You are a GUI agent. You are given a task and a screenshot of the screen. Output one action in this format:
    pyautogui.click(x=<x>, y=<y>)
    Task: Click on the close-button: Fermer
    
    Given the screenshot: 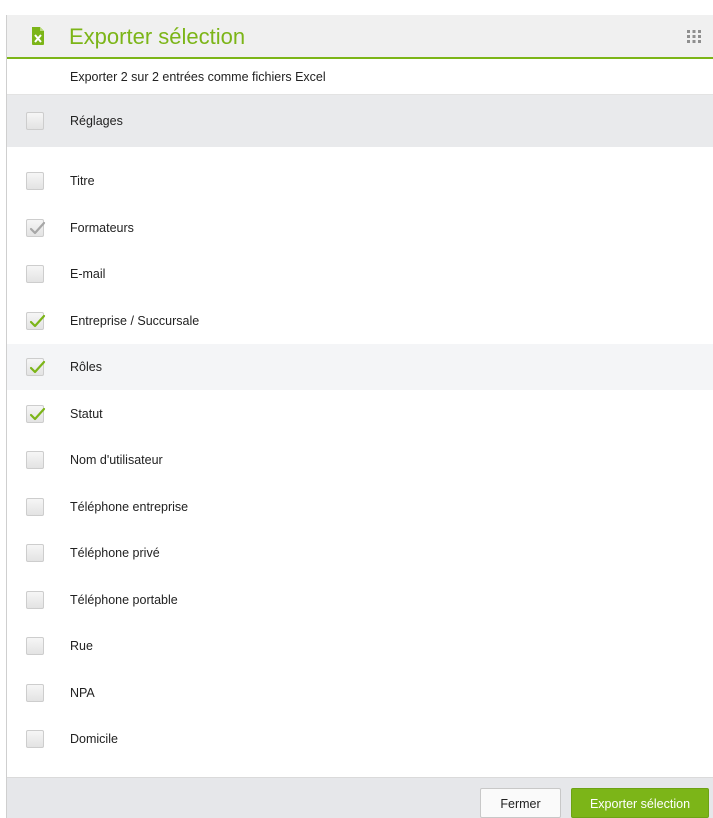 What is the action you would take?
    pyautogui.click(x=520, y=803)
    